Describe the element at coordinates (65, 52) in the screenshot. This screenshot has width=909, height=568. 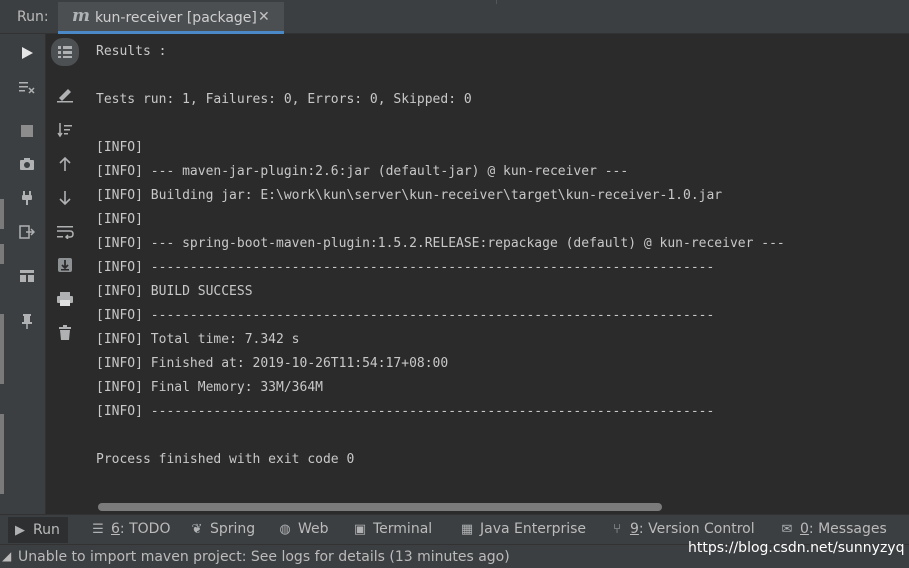
I see `list-view-icon` at that location.